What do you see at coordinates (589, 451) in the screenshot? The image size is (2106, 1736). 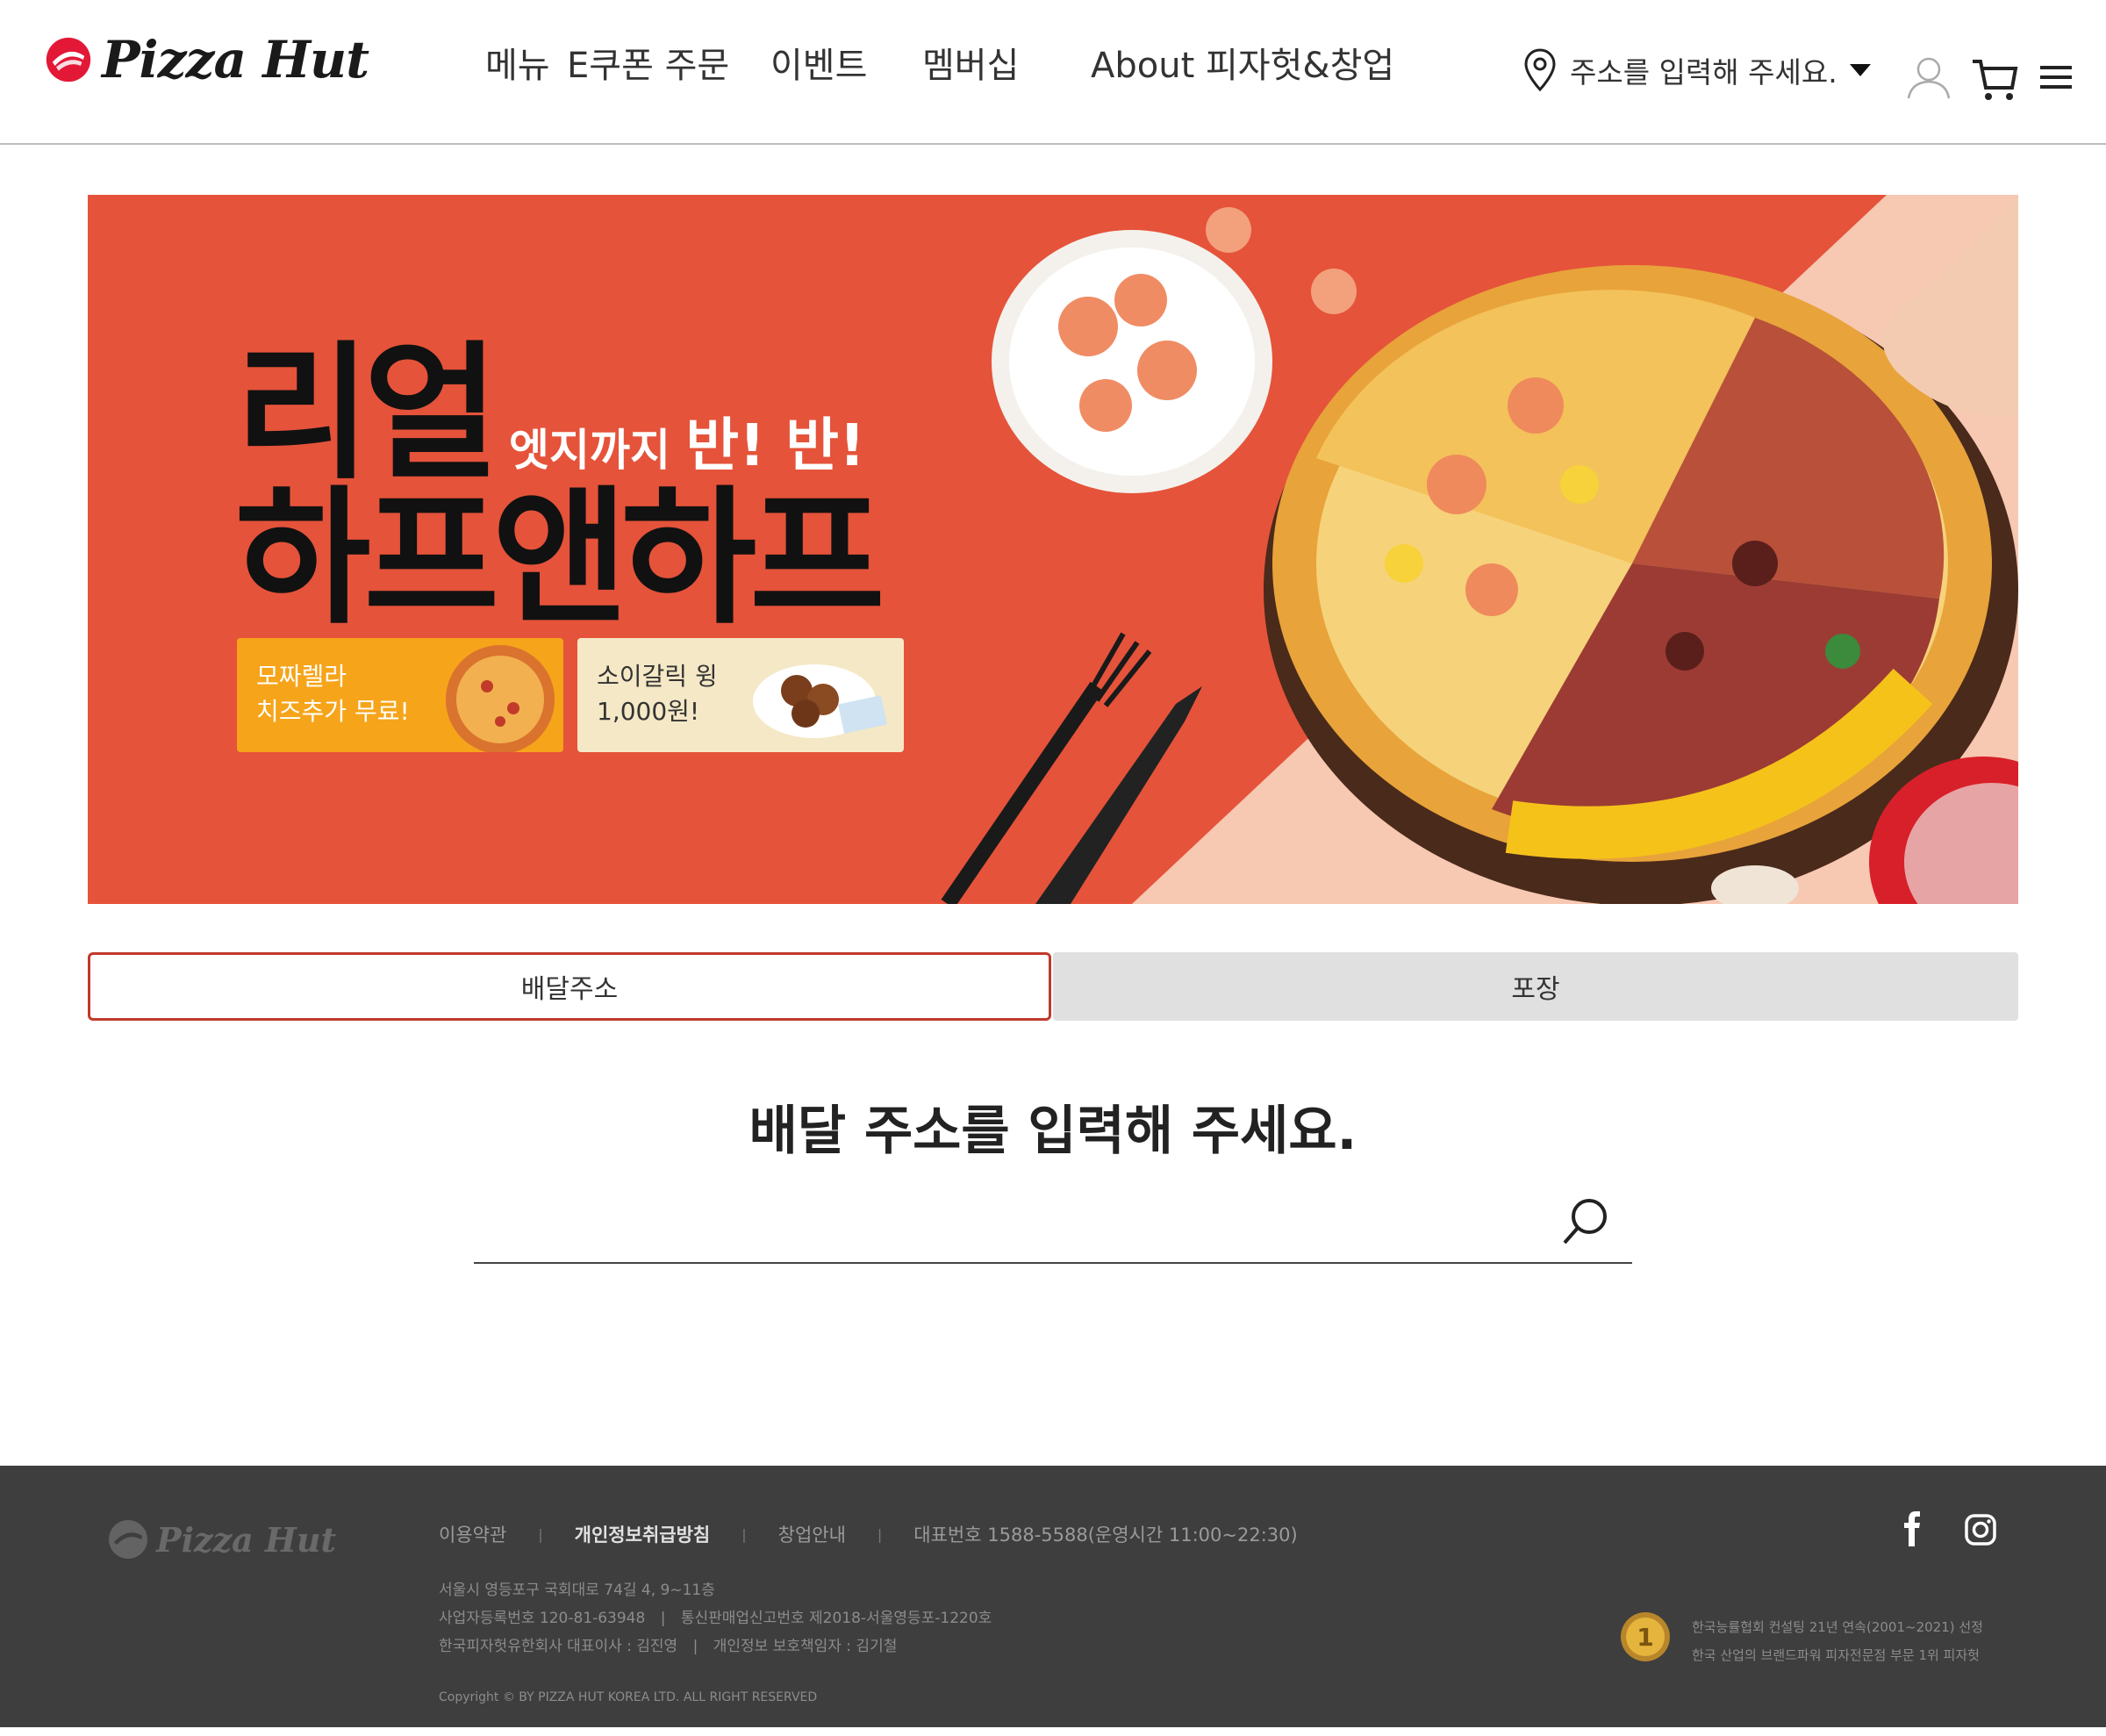 I see `banner-subline-prefix: 엣지까지` at bounding box center [589, 451].